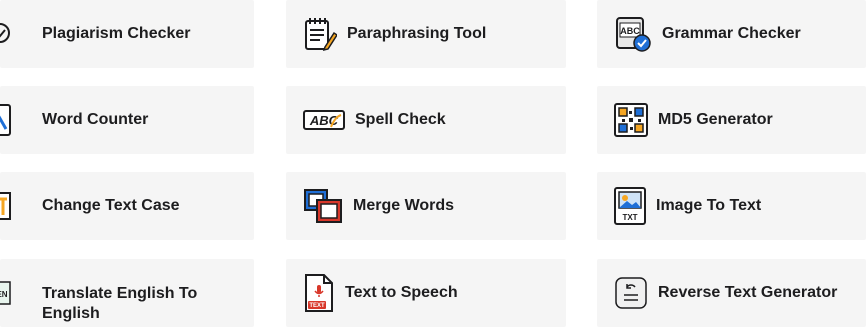 The height and width of the screenshot is (327, 866). What do you see at coordinates (95, 119) in the screenshot?
I see `tool-label: Word Counter` at bounding box center [95, 119].